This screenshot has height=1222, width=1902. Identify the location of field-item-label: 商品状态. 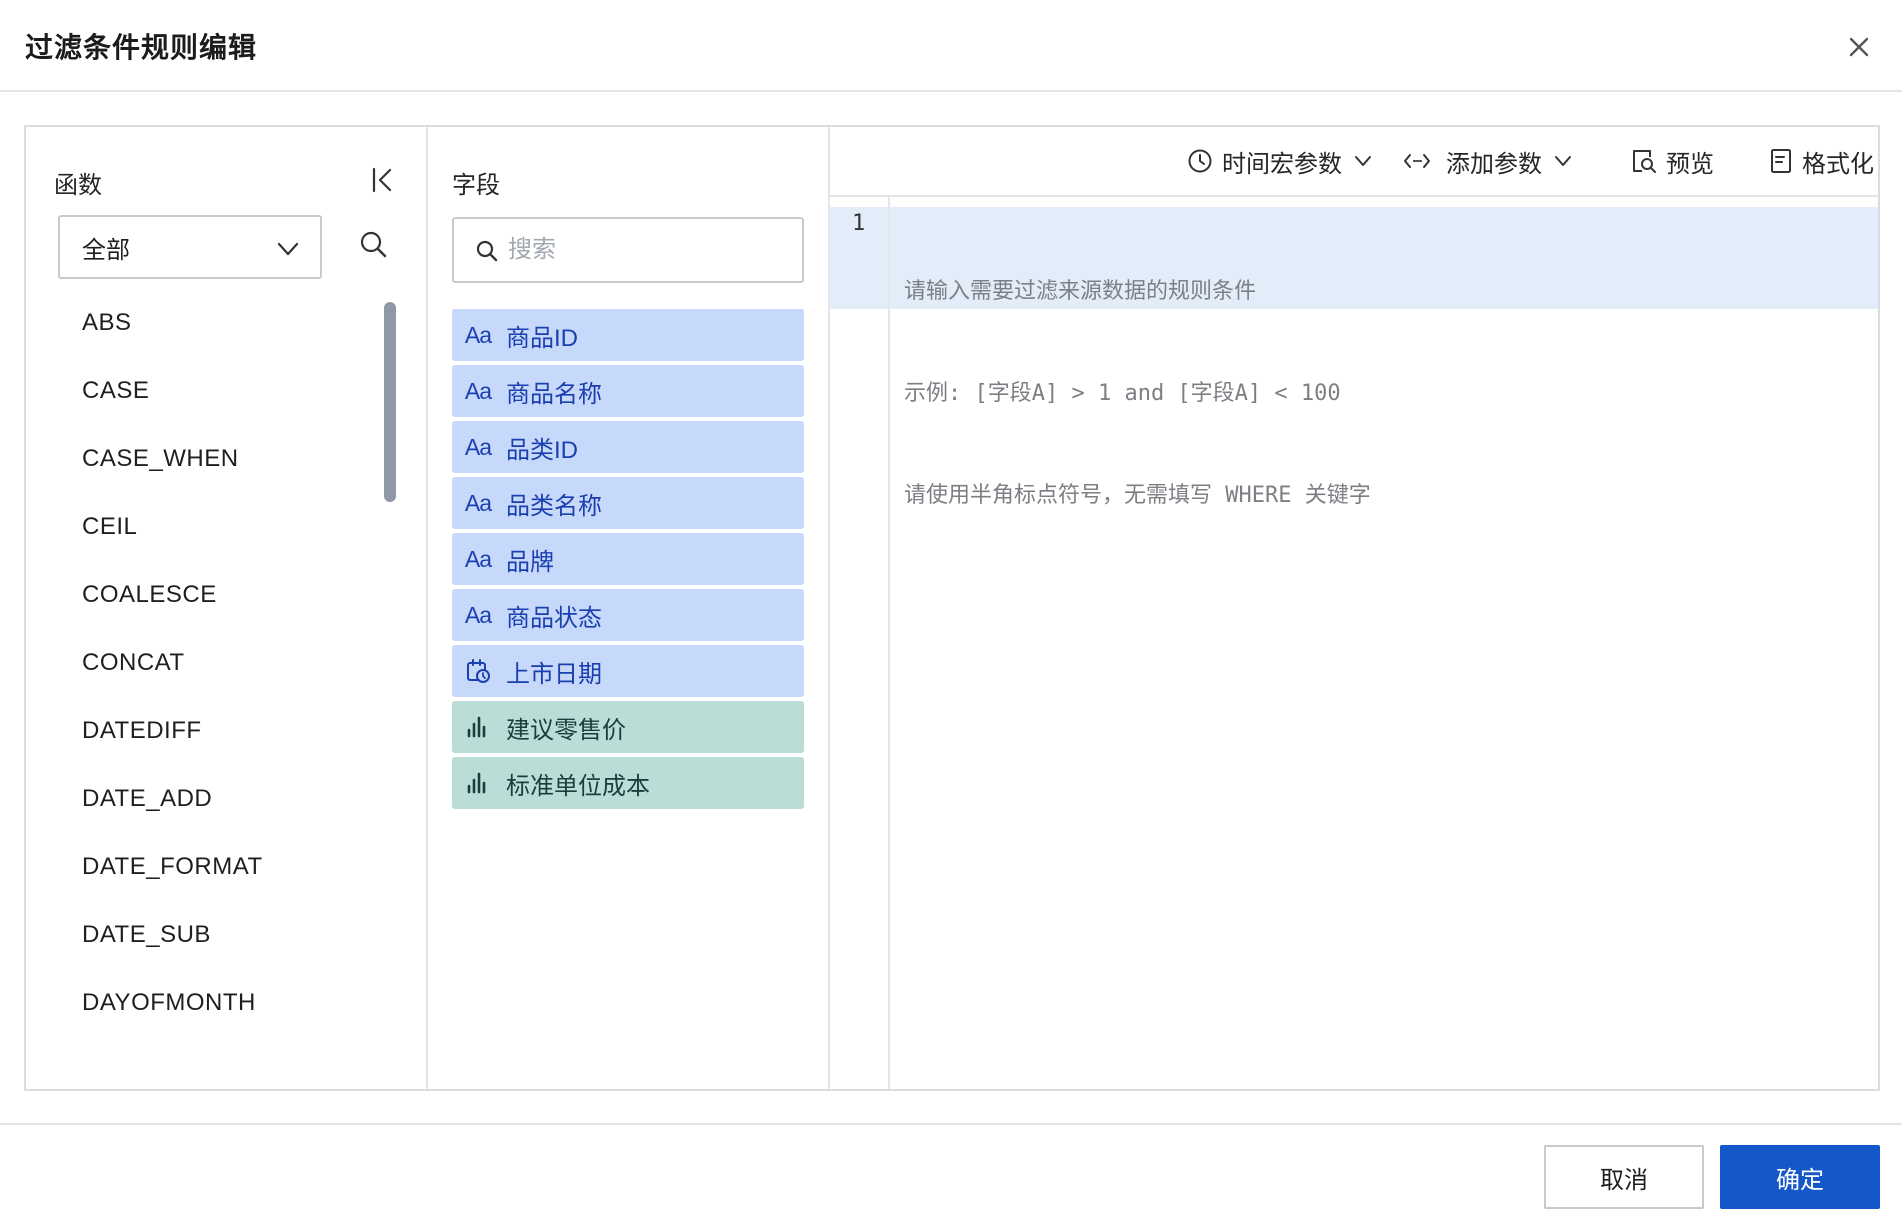
(554, 618).